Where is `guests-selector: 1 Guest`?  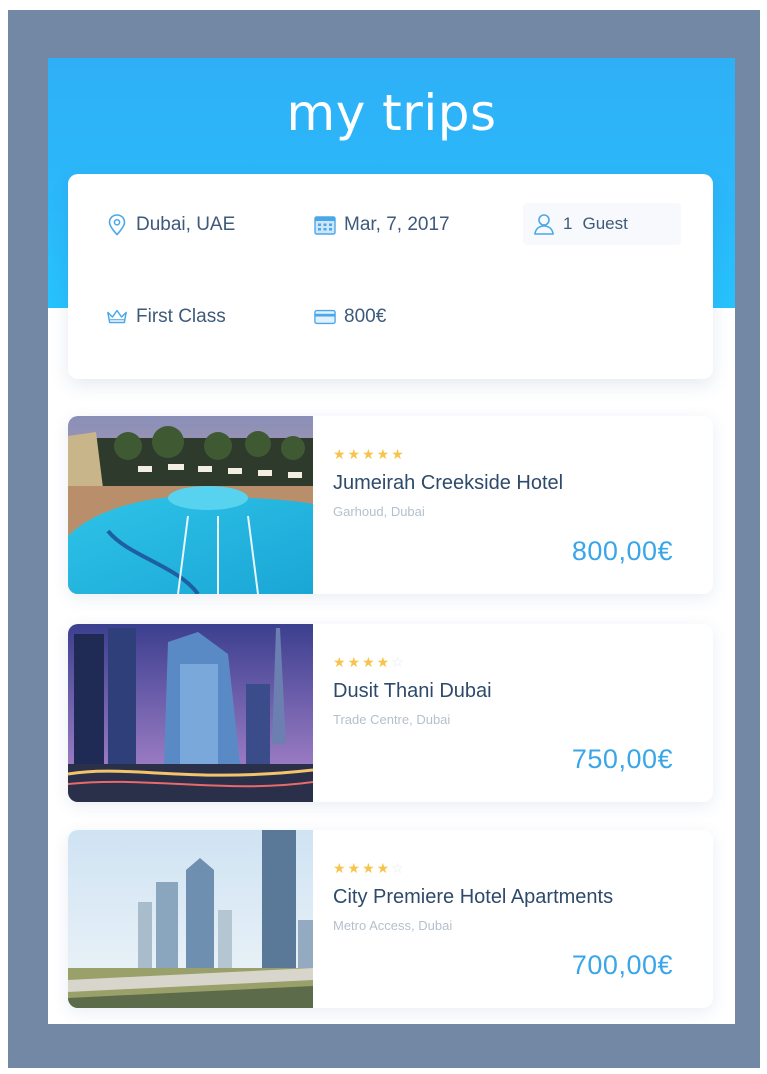 guests-selector: 1 Guest is located at coordinates (602, 224).